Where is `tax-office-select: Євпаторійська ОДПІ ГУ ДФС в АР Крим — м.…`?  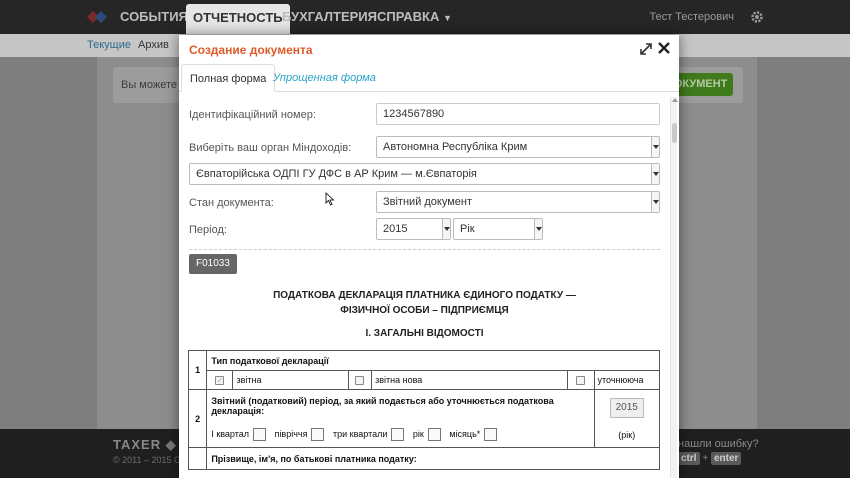
tax-office-select: Євпаторійська ОДПІ ГУ ДФС в АР Крим — м.… is located at coordinates (424, 174).